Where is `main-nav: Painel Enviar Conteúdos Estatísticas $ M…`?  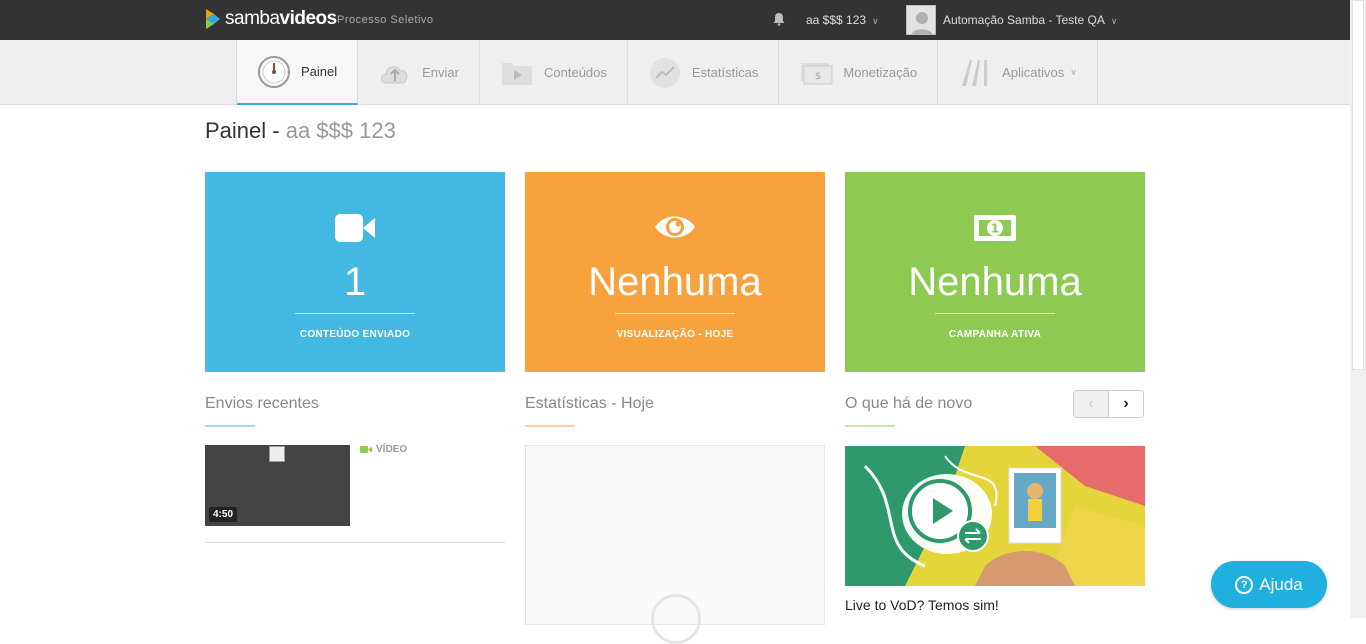 main-nav: Painel Enviar Conteúdos Estatísticas $ M… is located at coordinates (675, 72).